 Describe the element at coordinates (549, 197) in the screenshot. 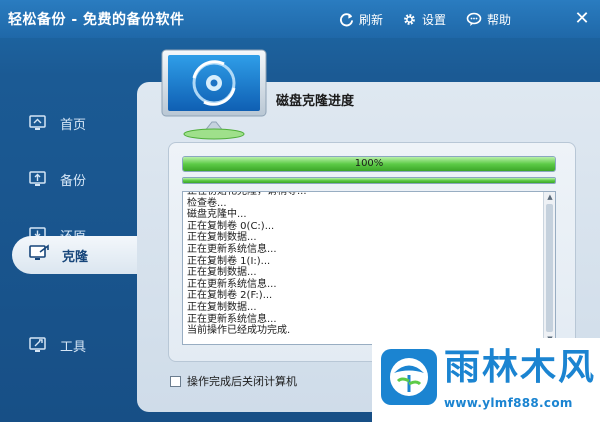

I see `scroll-up-icon: ▲` at that location.